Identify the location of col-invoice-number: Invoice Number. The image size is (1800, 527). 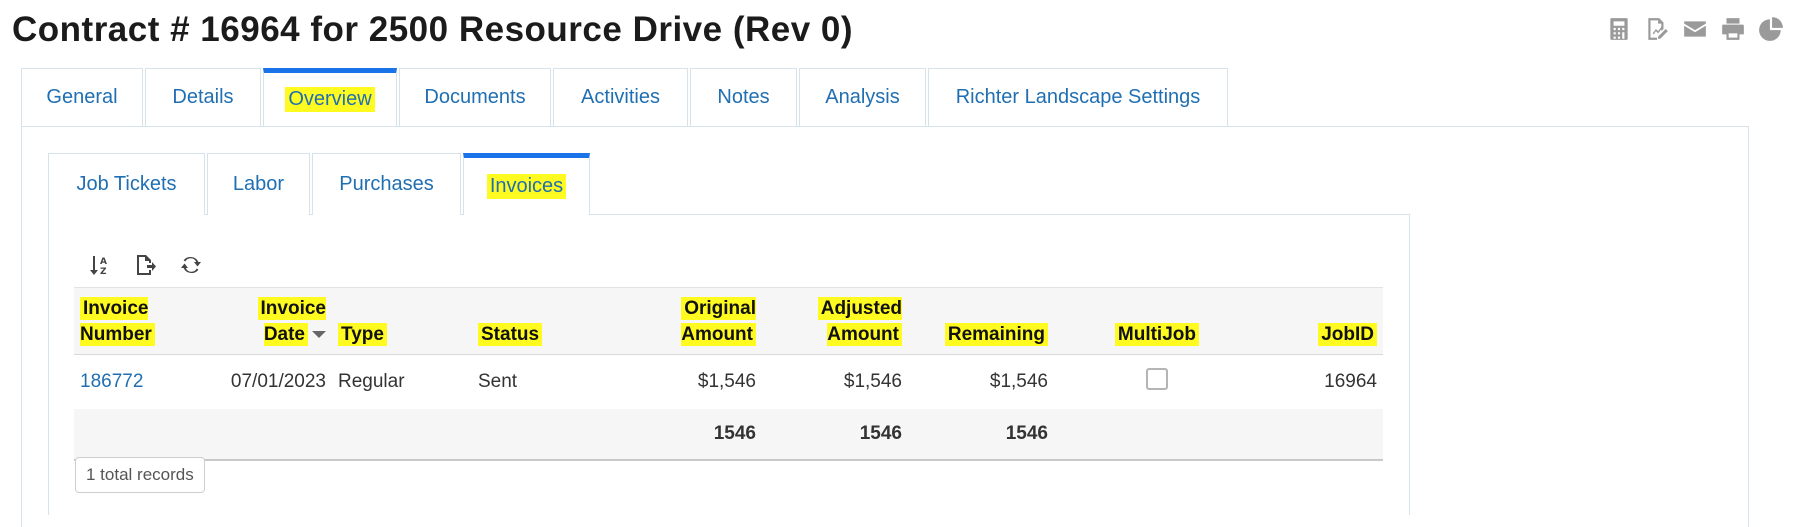
(141, 321).